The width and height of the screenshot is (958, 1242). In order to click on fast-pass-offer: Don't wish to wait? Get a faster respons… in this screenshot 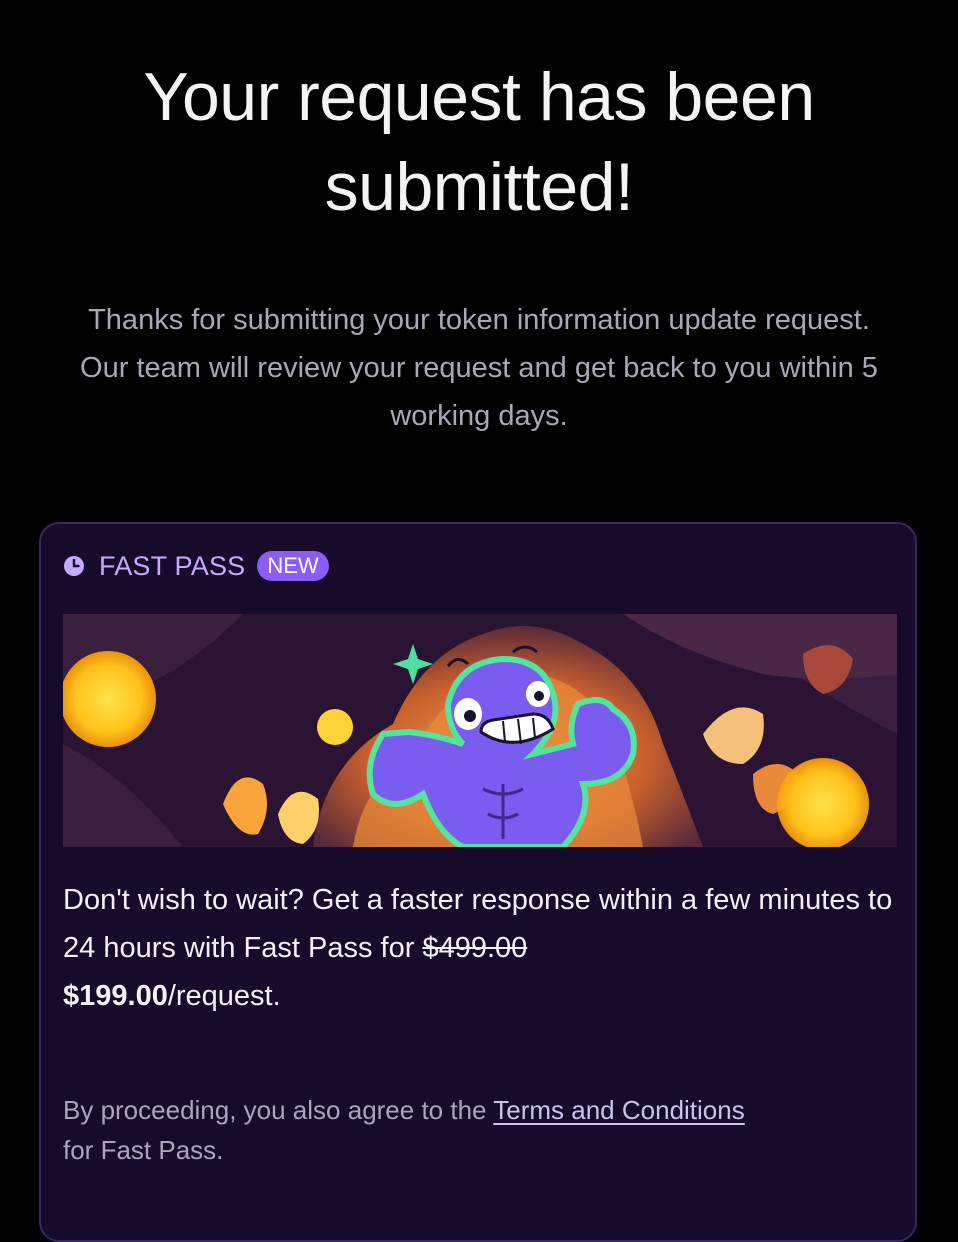, I will do `click(480, 948)`.